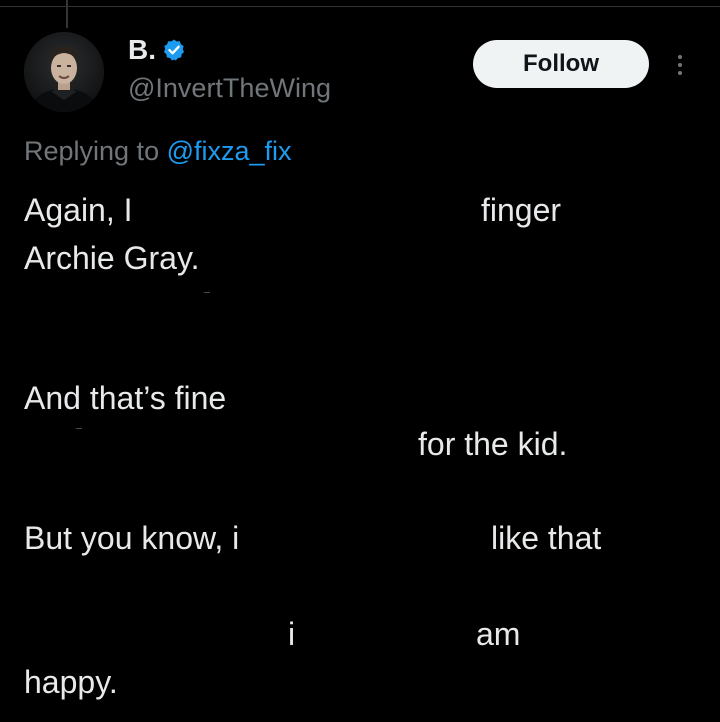 The height and width of the screenshot is (722, 720). Describe the element at coordinates (174, 50) in the screenshot. I see `verified-badge-icon` at that location.